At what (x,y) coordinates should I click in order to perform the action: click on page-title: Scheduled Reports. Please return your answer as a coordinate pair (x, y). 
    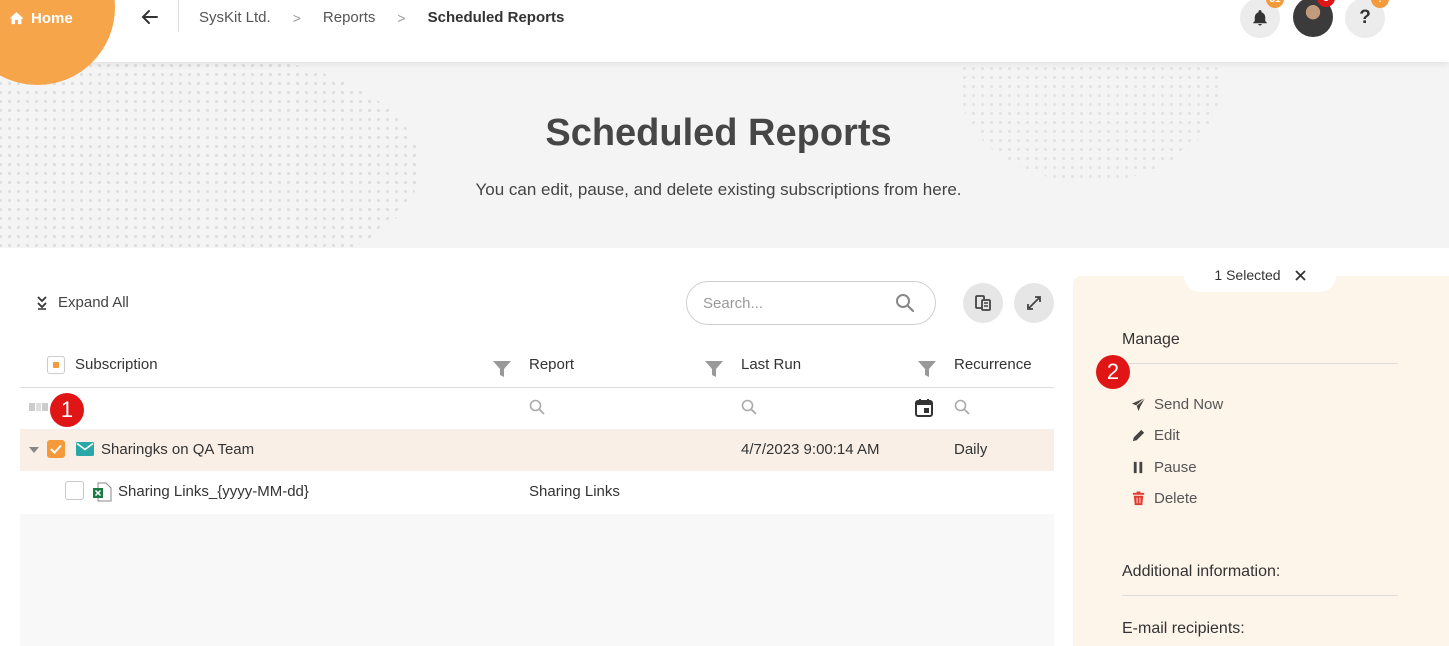
    Looking at the image, I should click on (718, 133).